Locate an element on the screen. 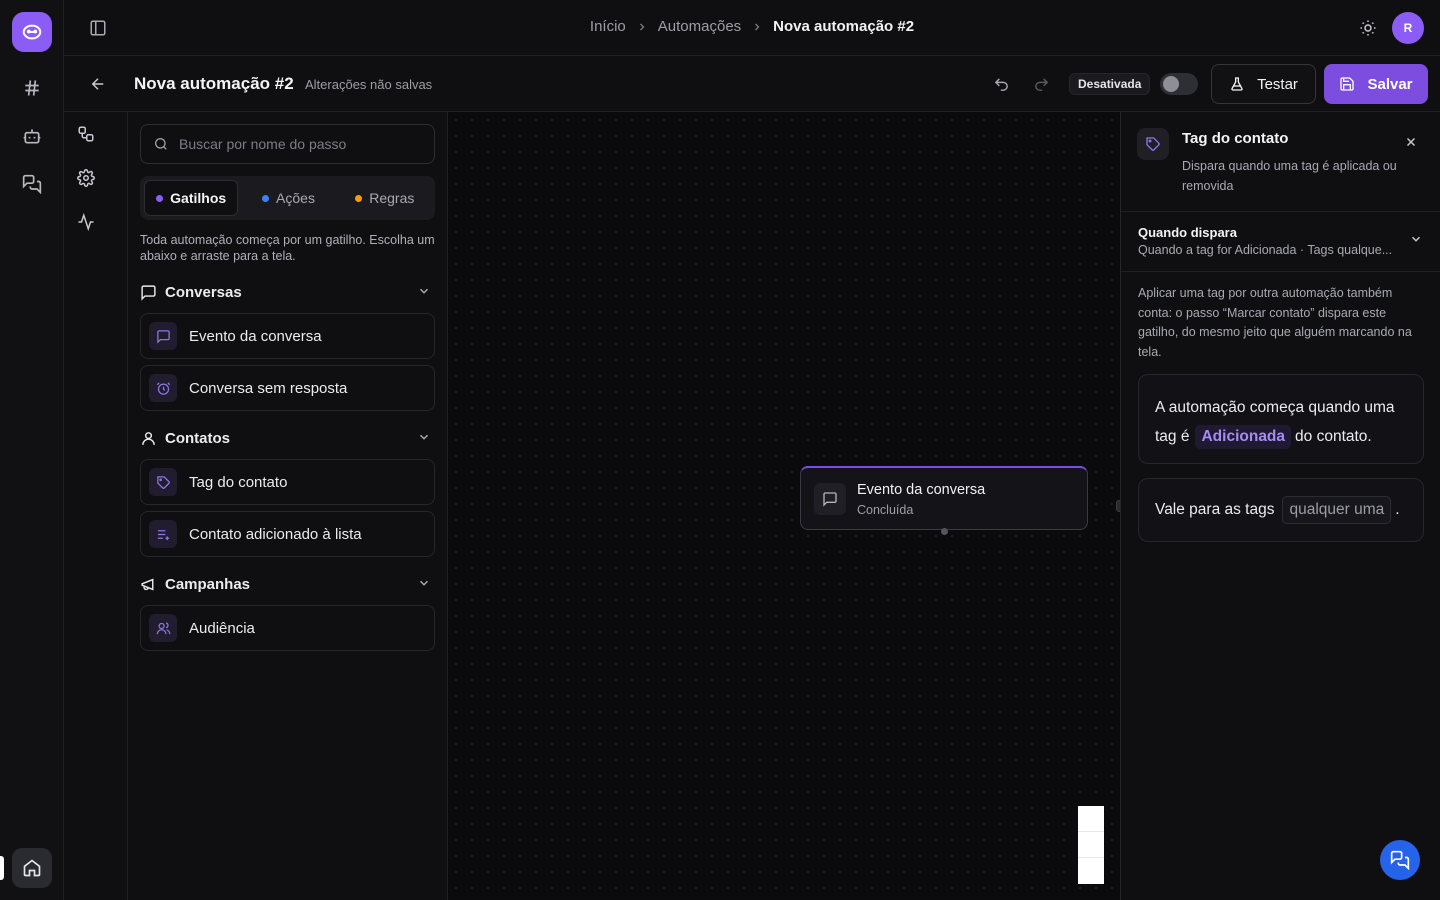 The image size is (1440, 900). section-contatos: Contatos is located at coordinates (287, 438).